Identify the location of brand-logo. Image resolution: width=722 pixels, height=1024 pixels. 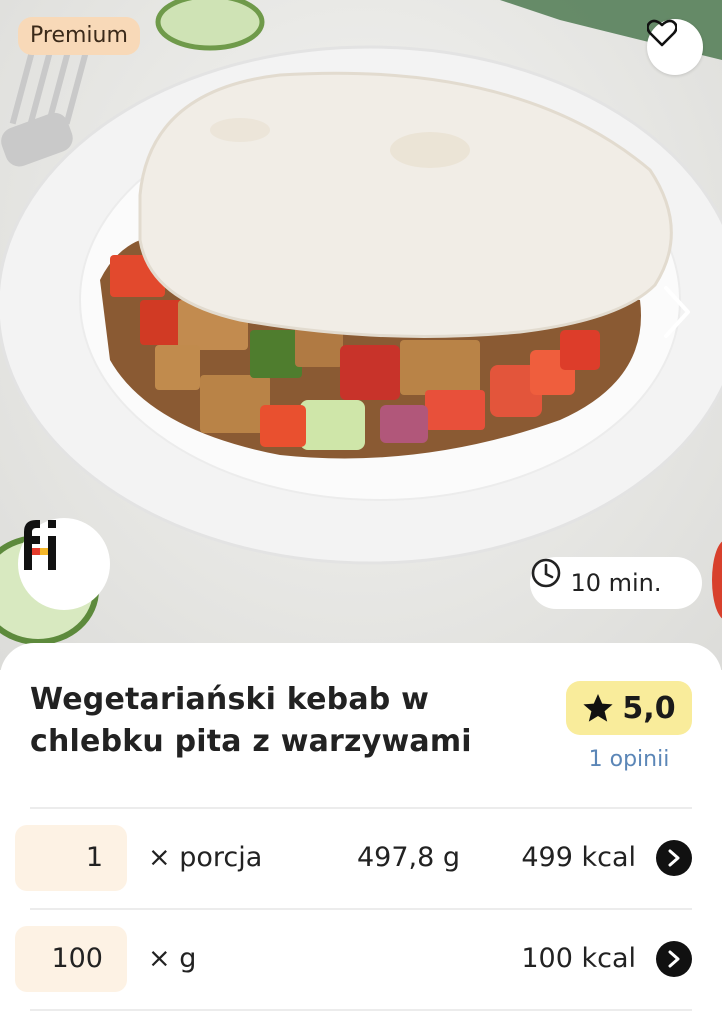
(64, 564).